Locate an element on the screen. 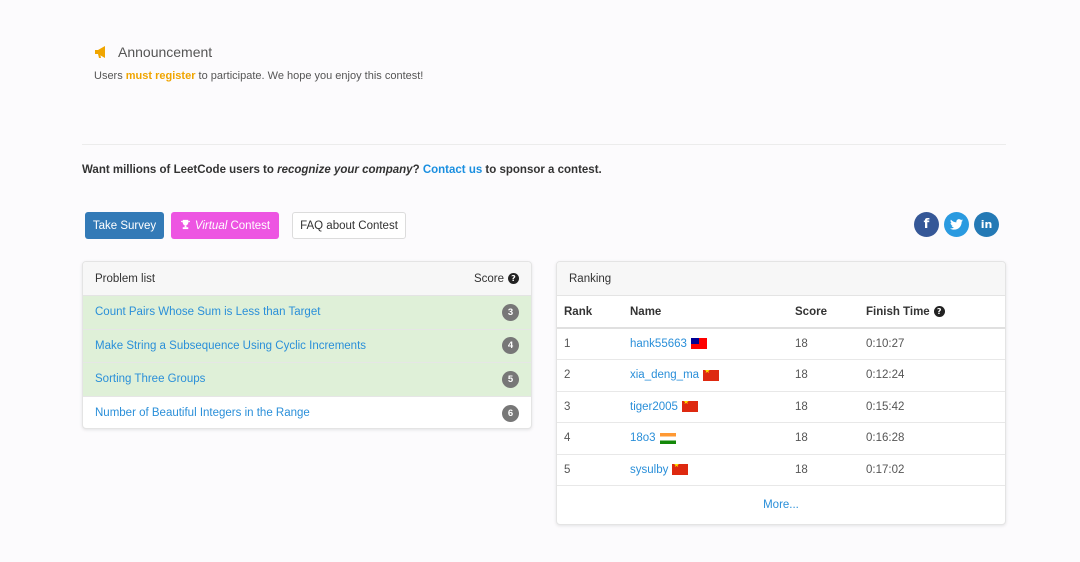  twitter-bird-icon is located at coordinates (956, 224).